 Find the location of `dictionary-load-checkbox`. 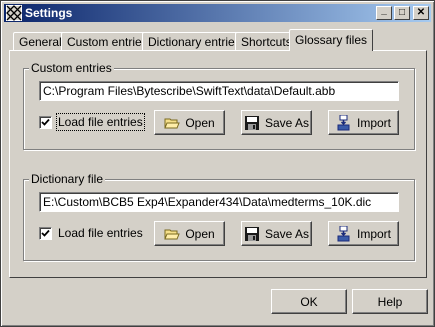

dictionary-load-checkbox is located at coordinates (45, 233).